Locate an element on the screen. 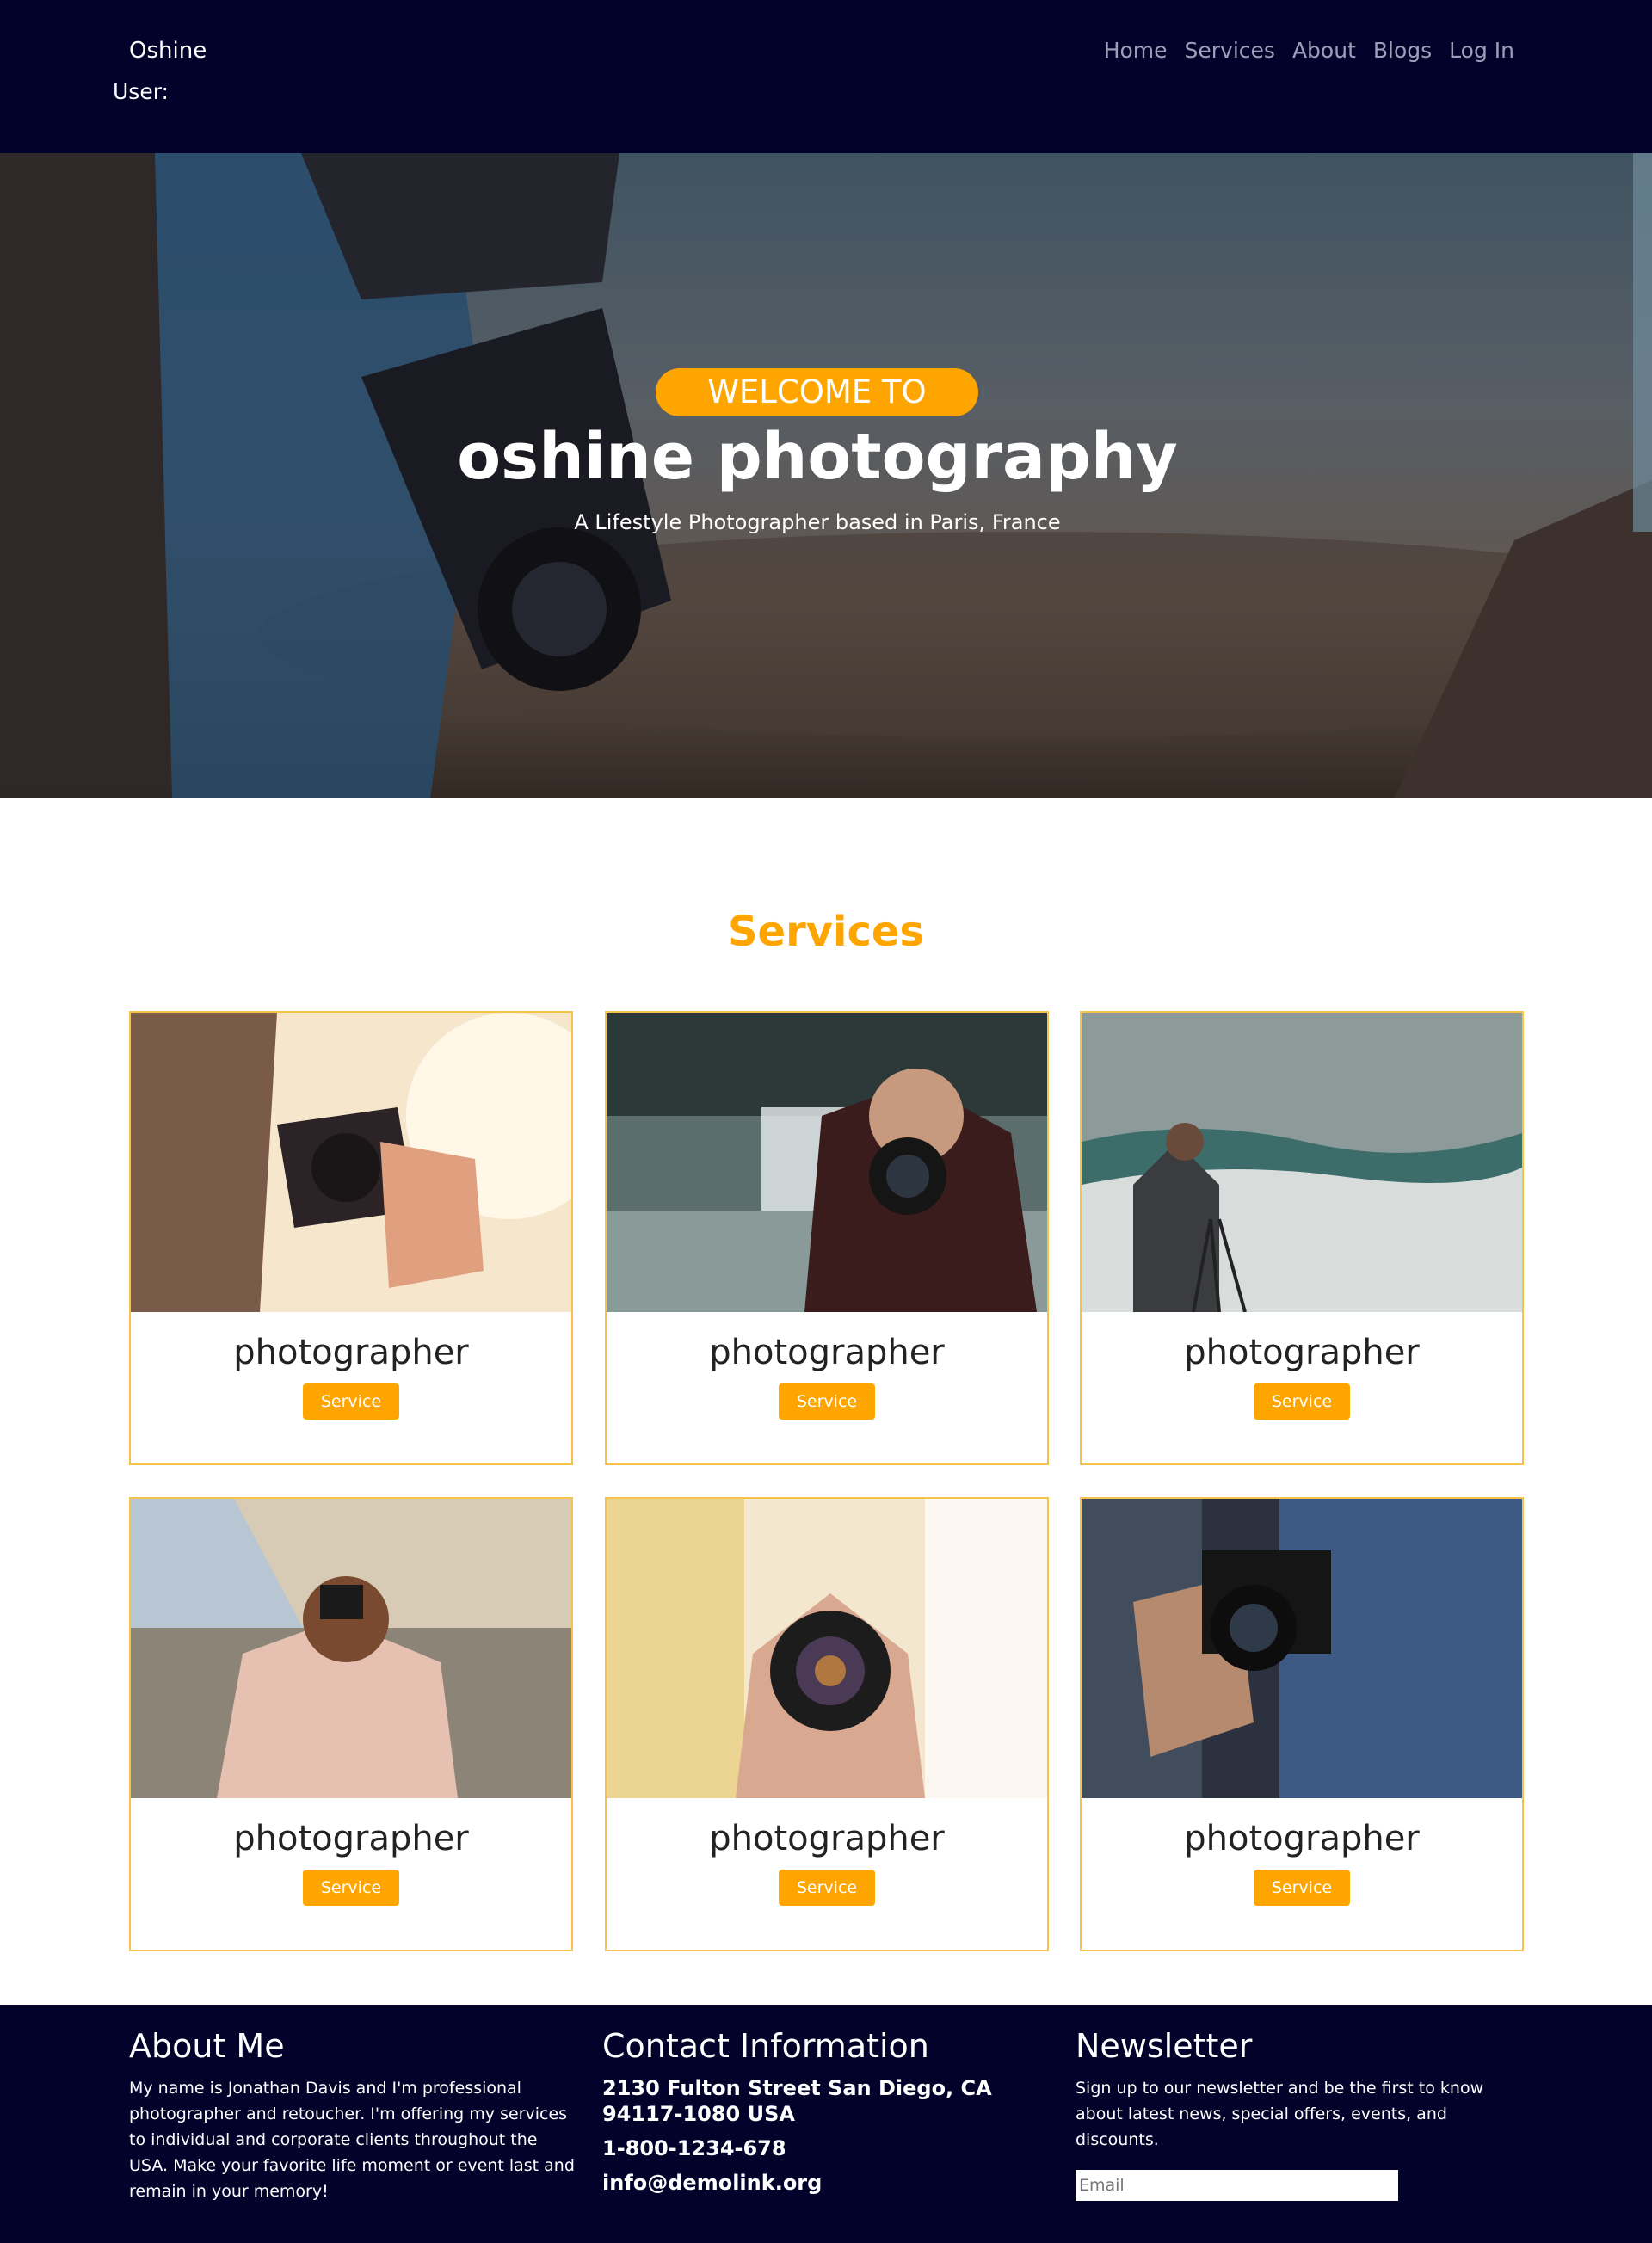 The height and width of the screenshot is (2243, 1652). user-label: User: is located at coordinates (141, 91).